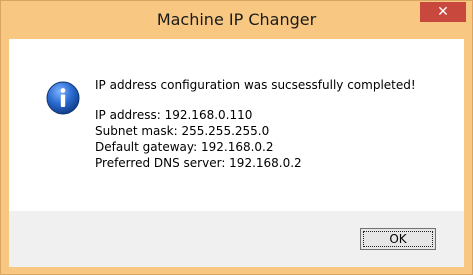 This screenshot has width=473, height=275. I want to click on default-gateway-line: Default gateway: 192.168.0.2, so click(184, 147).